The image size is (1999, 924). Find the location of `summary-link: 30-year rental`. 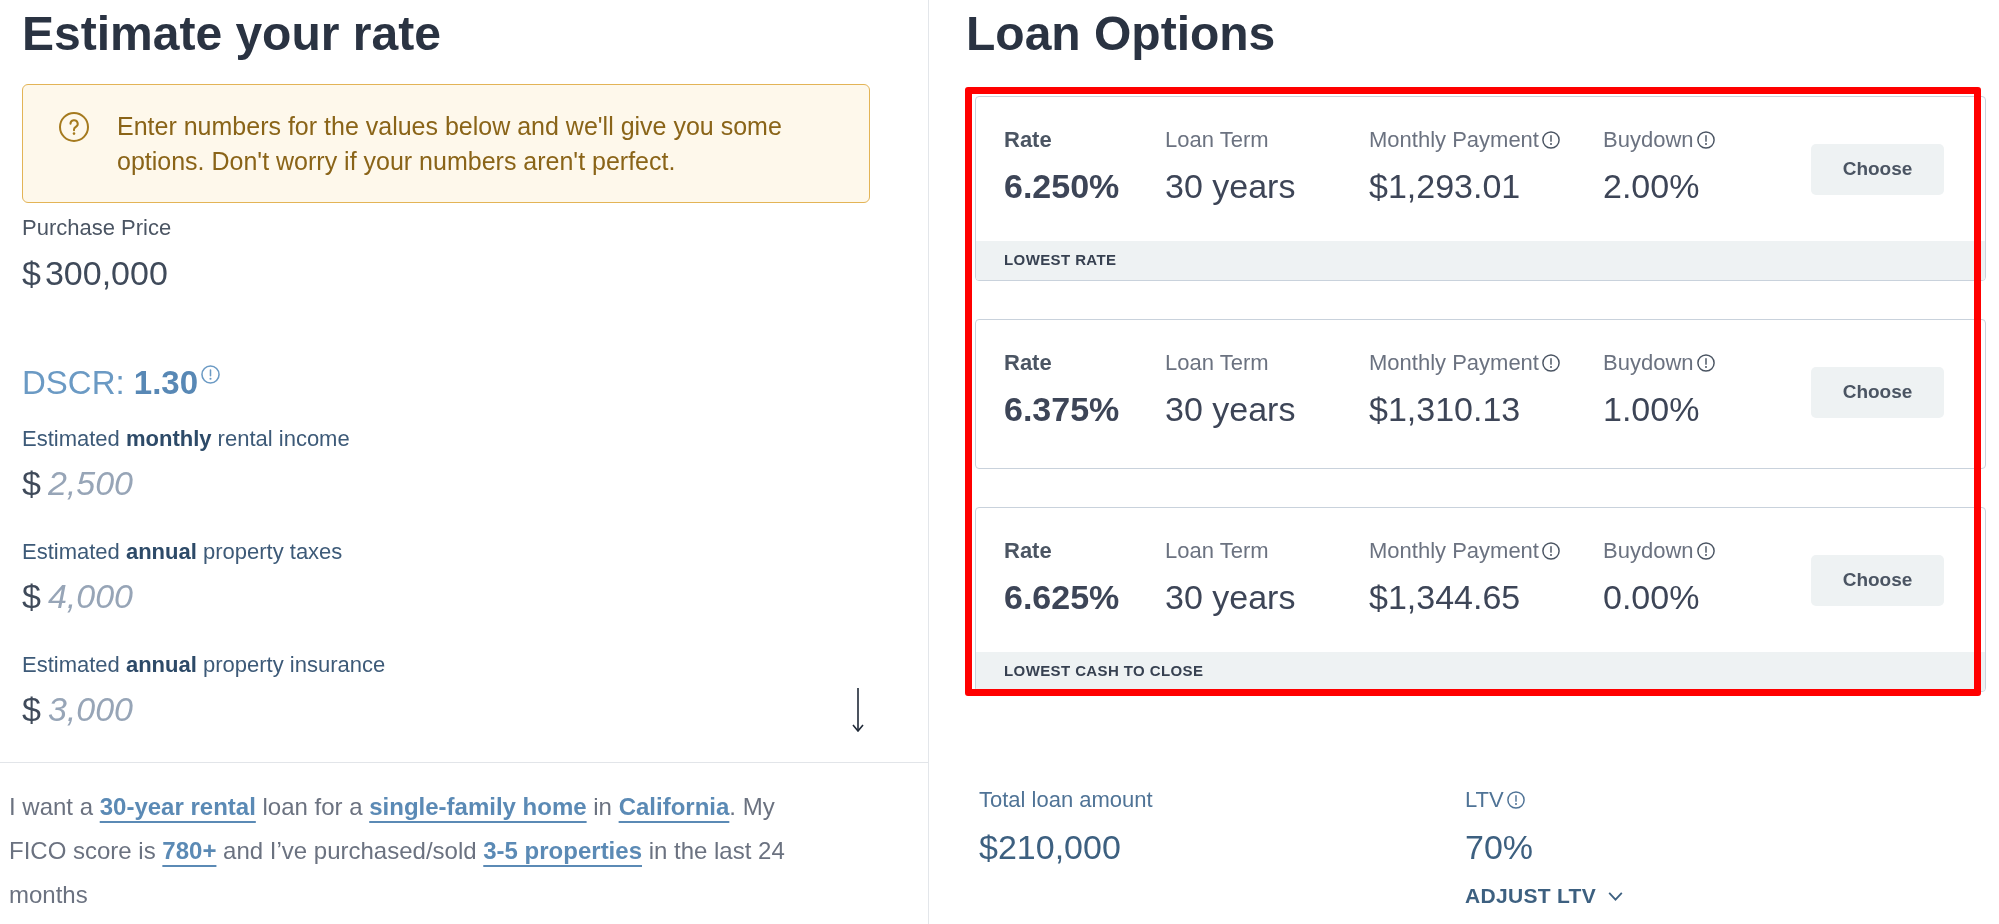

summary-link: 30-year rental is located at coordinates (177, 806).